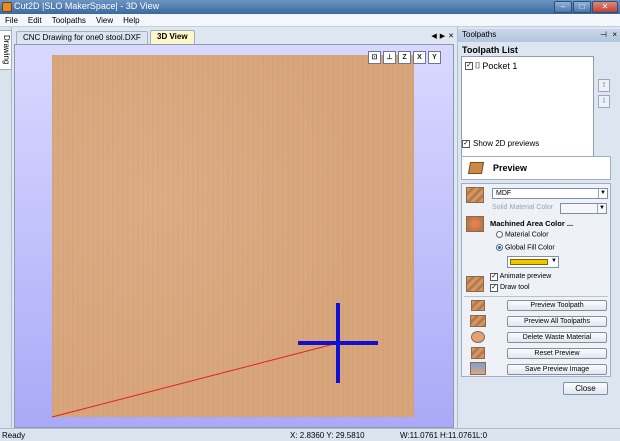 Image resolution: width=620 pixels, height=441 pixels. I want to click on app-icon, so click(7, 7).